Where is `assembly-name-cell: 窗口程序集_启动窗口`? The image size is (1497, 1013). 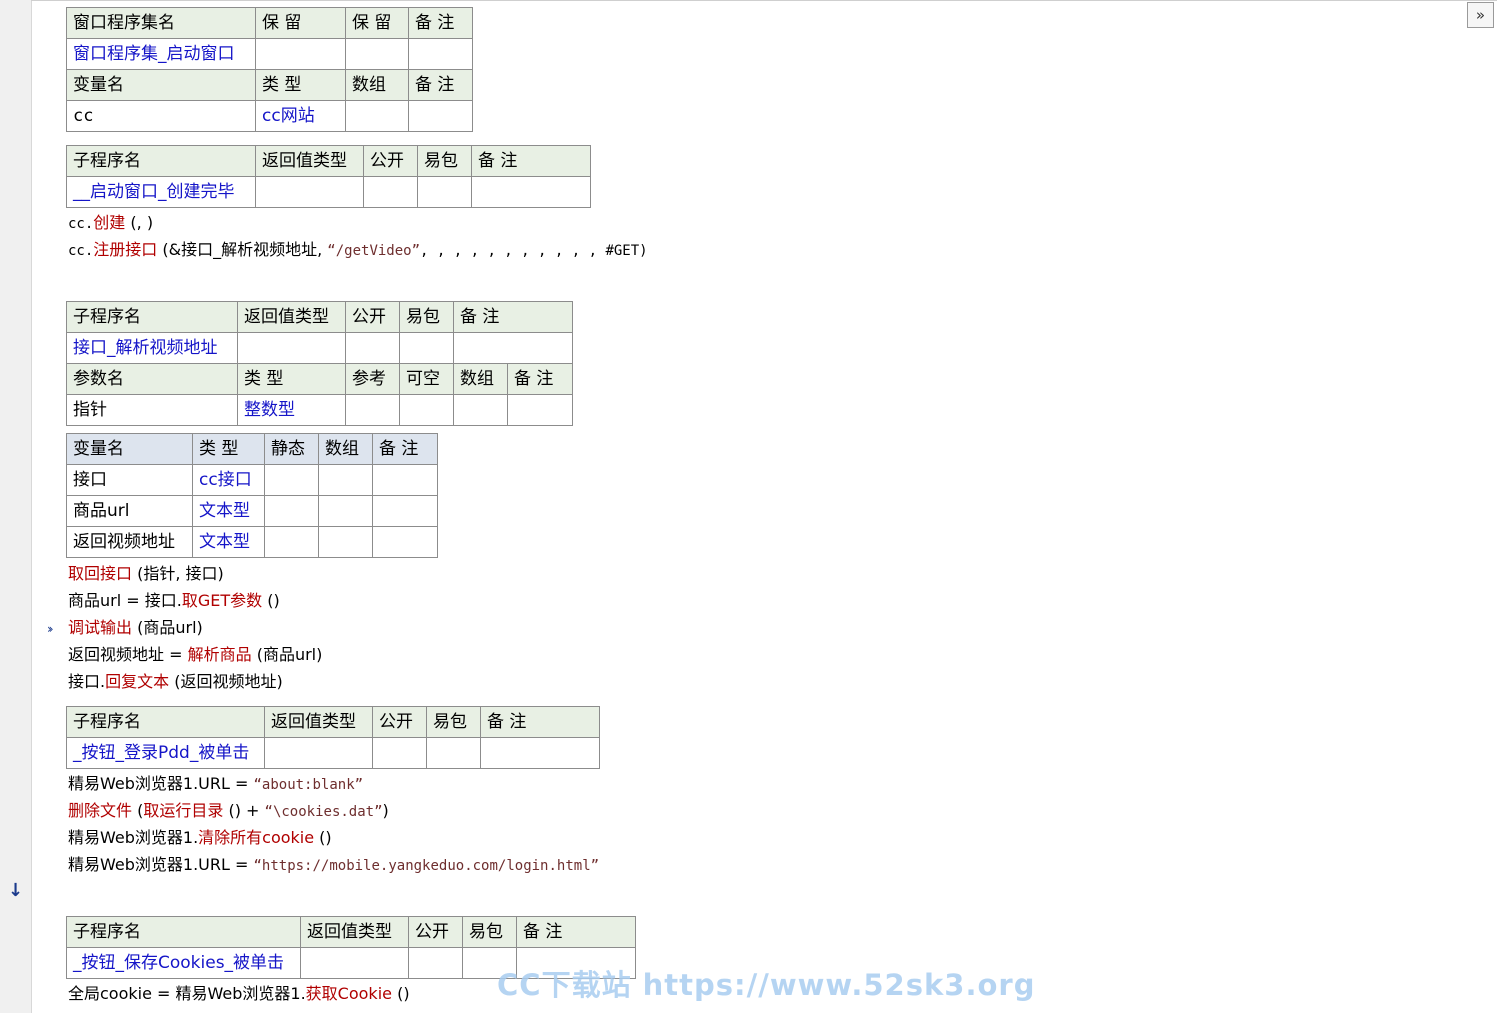 assembly-name-cell: 窗口程序集_启动窗口 is located at coordinates (161, 54).